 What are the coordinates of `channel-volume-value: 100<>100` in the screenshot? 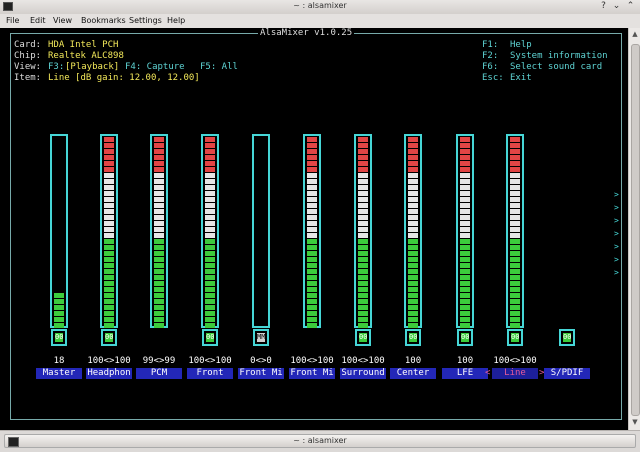 It's located at (363, 361).